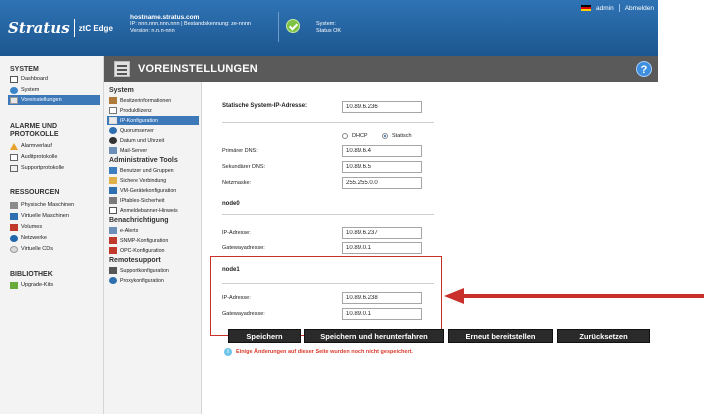  What do you see at coordinates (147, 170) in the screenshot?
I see `subnav-item-label: Benutzer und Gruppen` at bounding box center [147, 170].